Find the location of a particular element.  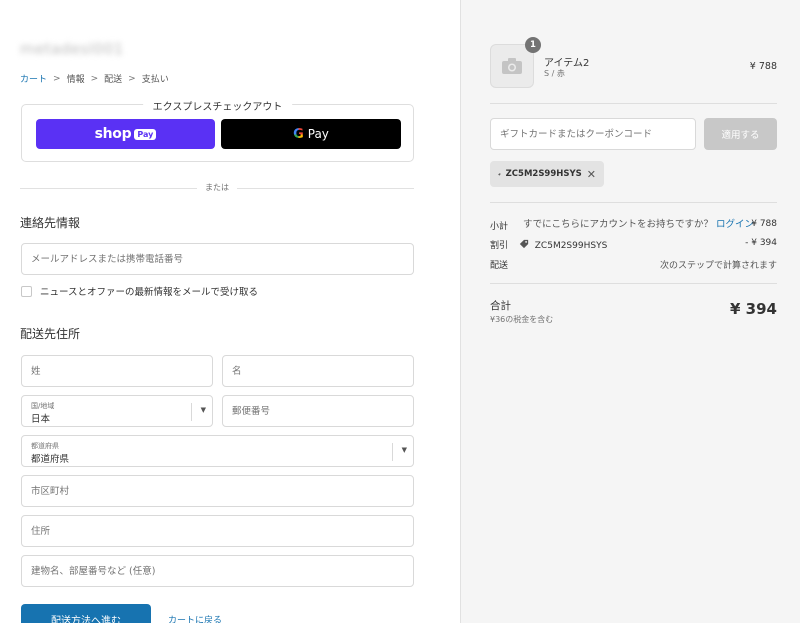

country-select: 国/地域 日本 ▼ is located at coordinates (117, 411).